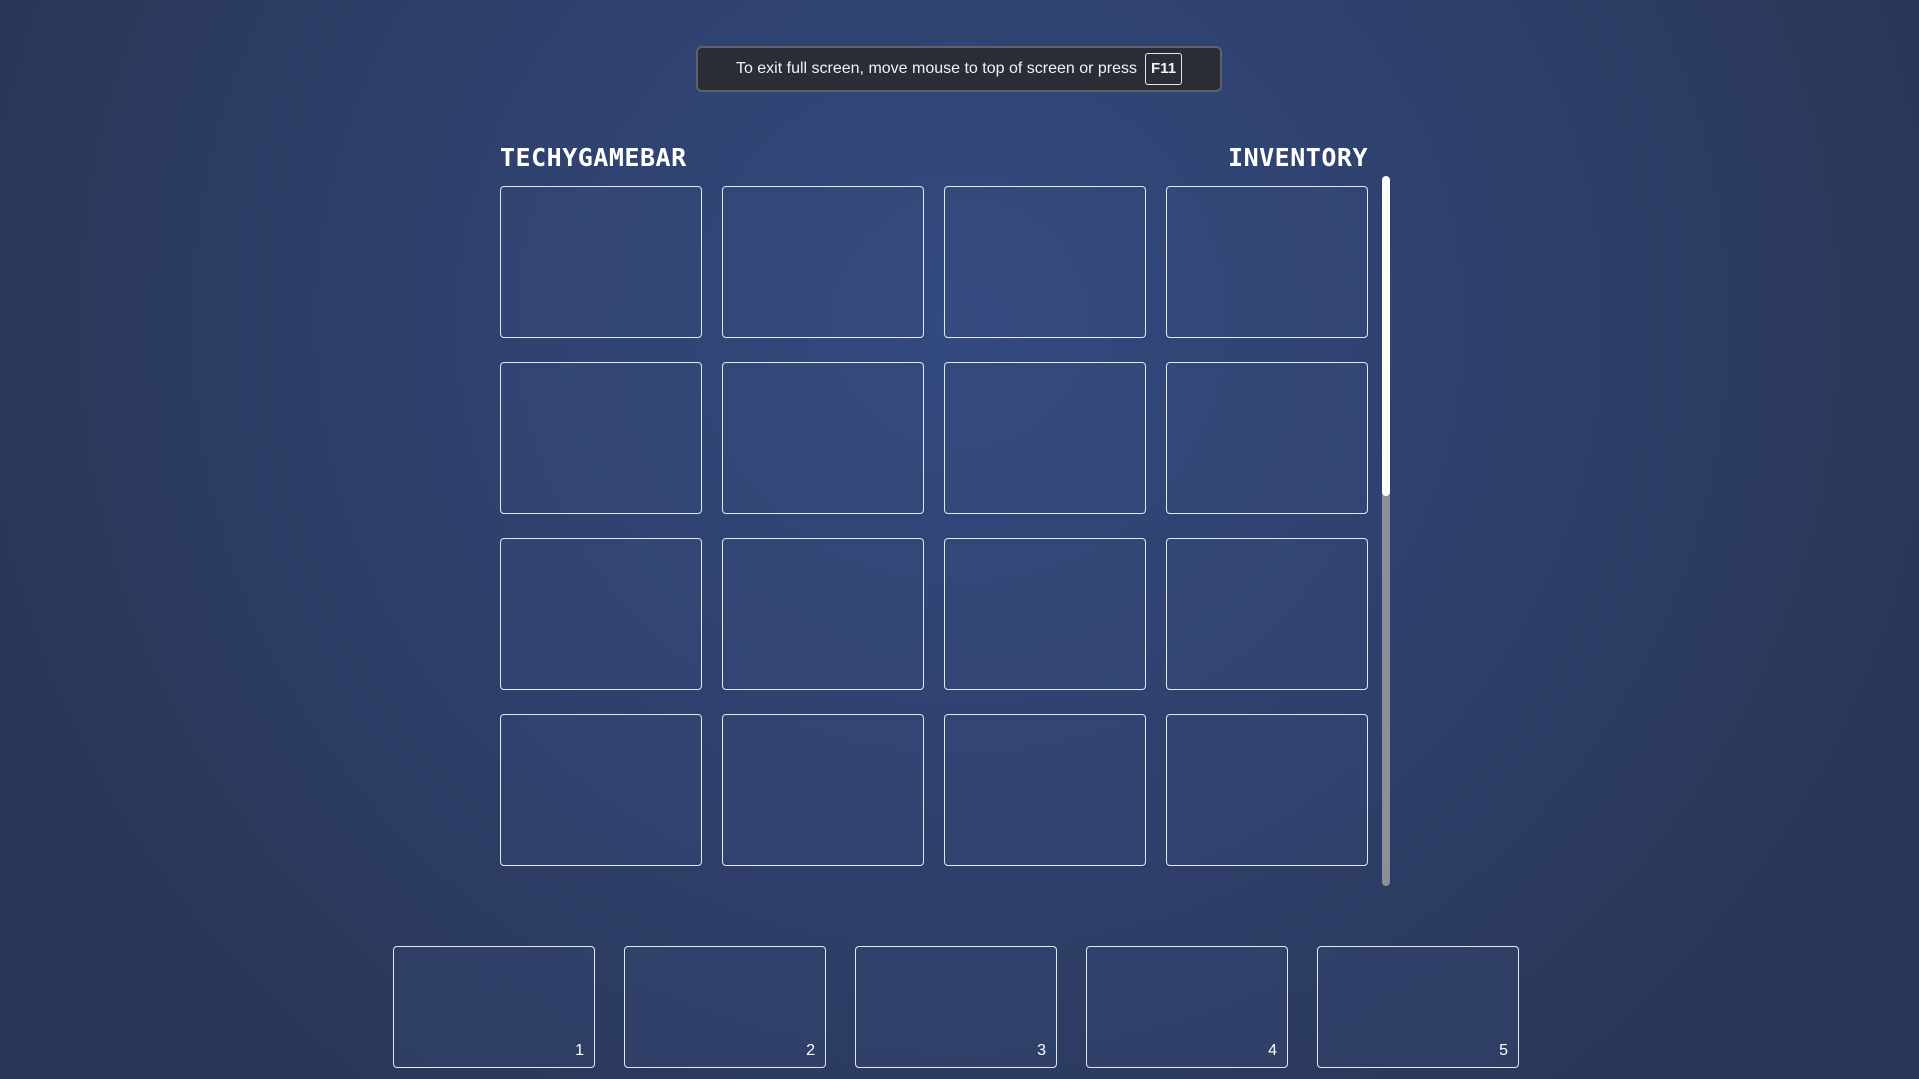  Describe the element at coordinates (1272, 1050) in the screenshot. I see `hotbar-slot-number: 4` at that location.